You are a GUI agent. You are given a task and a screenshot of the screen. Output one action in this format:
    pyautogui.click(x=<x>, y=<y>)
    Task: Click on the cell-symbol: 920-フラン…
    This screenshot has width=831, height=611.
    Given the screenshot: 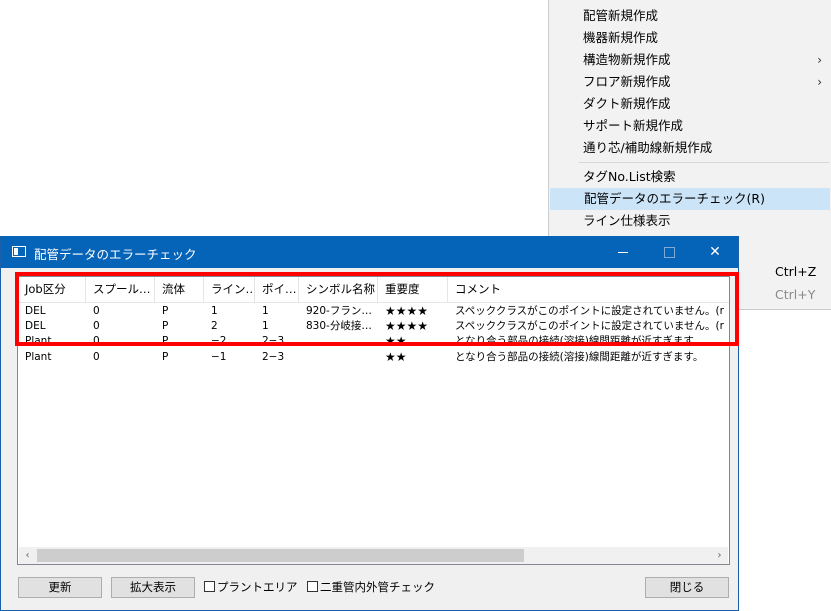 What is the action you would take?
    pyautogui.click(x=339, y=311)
    